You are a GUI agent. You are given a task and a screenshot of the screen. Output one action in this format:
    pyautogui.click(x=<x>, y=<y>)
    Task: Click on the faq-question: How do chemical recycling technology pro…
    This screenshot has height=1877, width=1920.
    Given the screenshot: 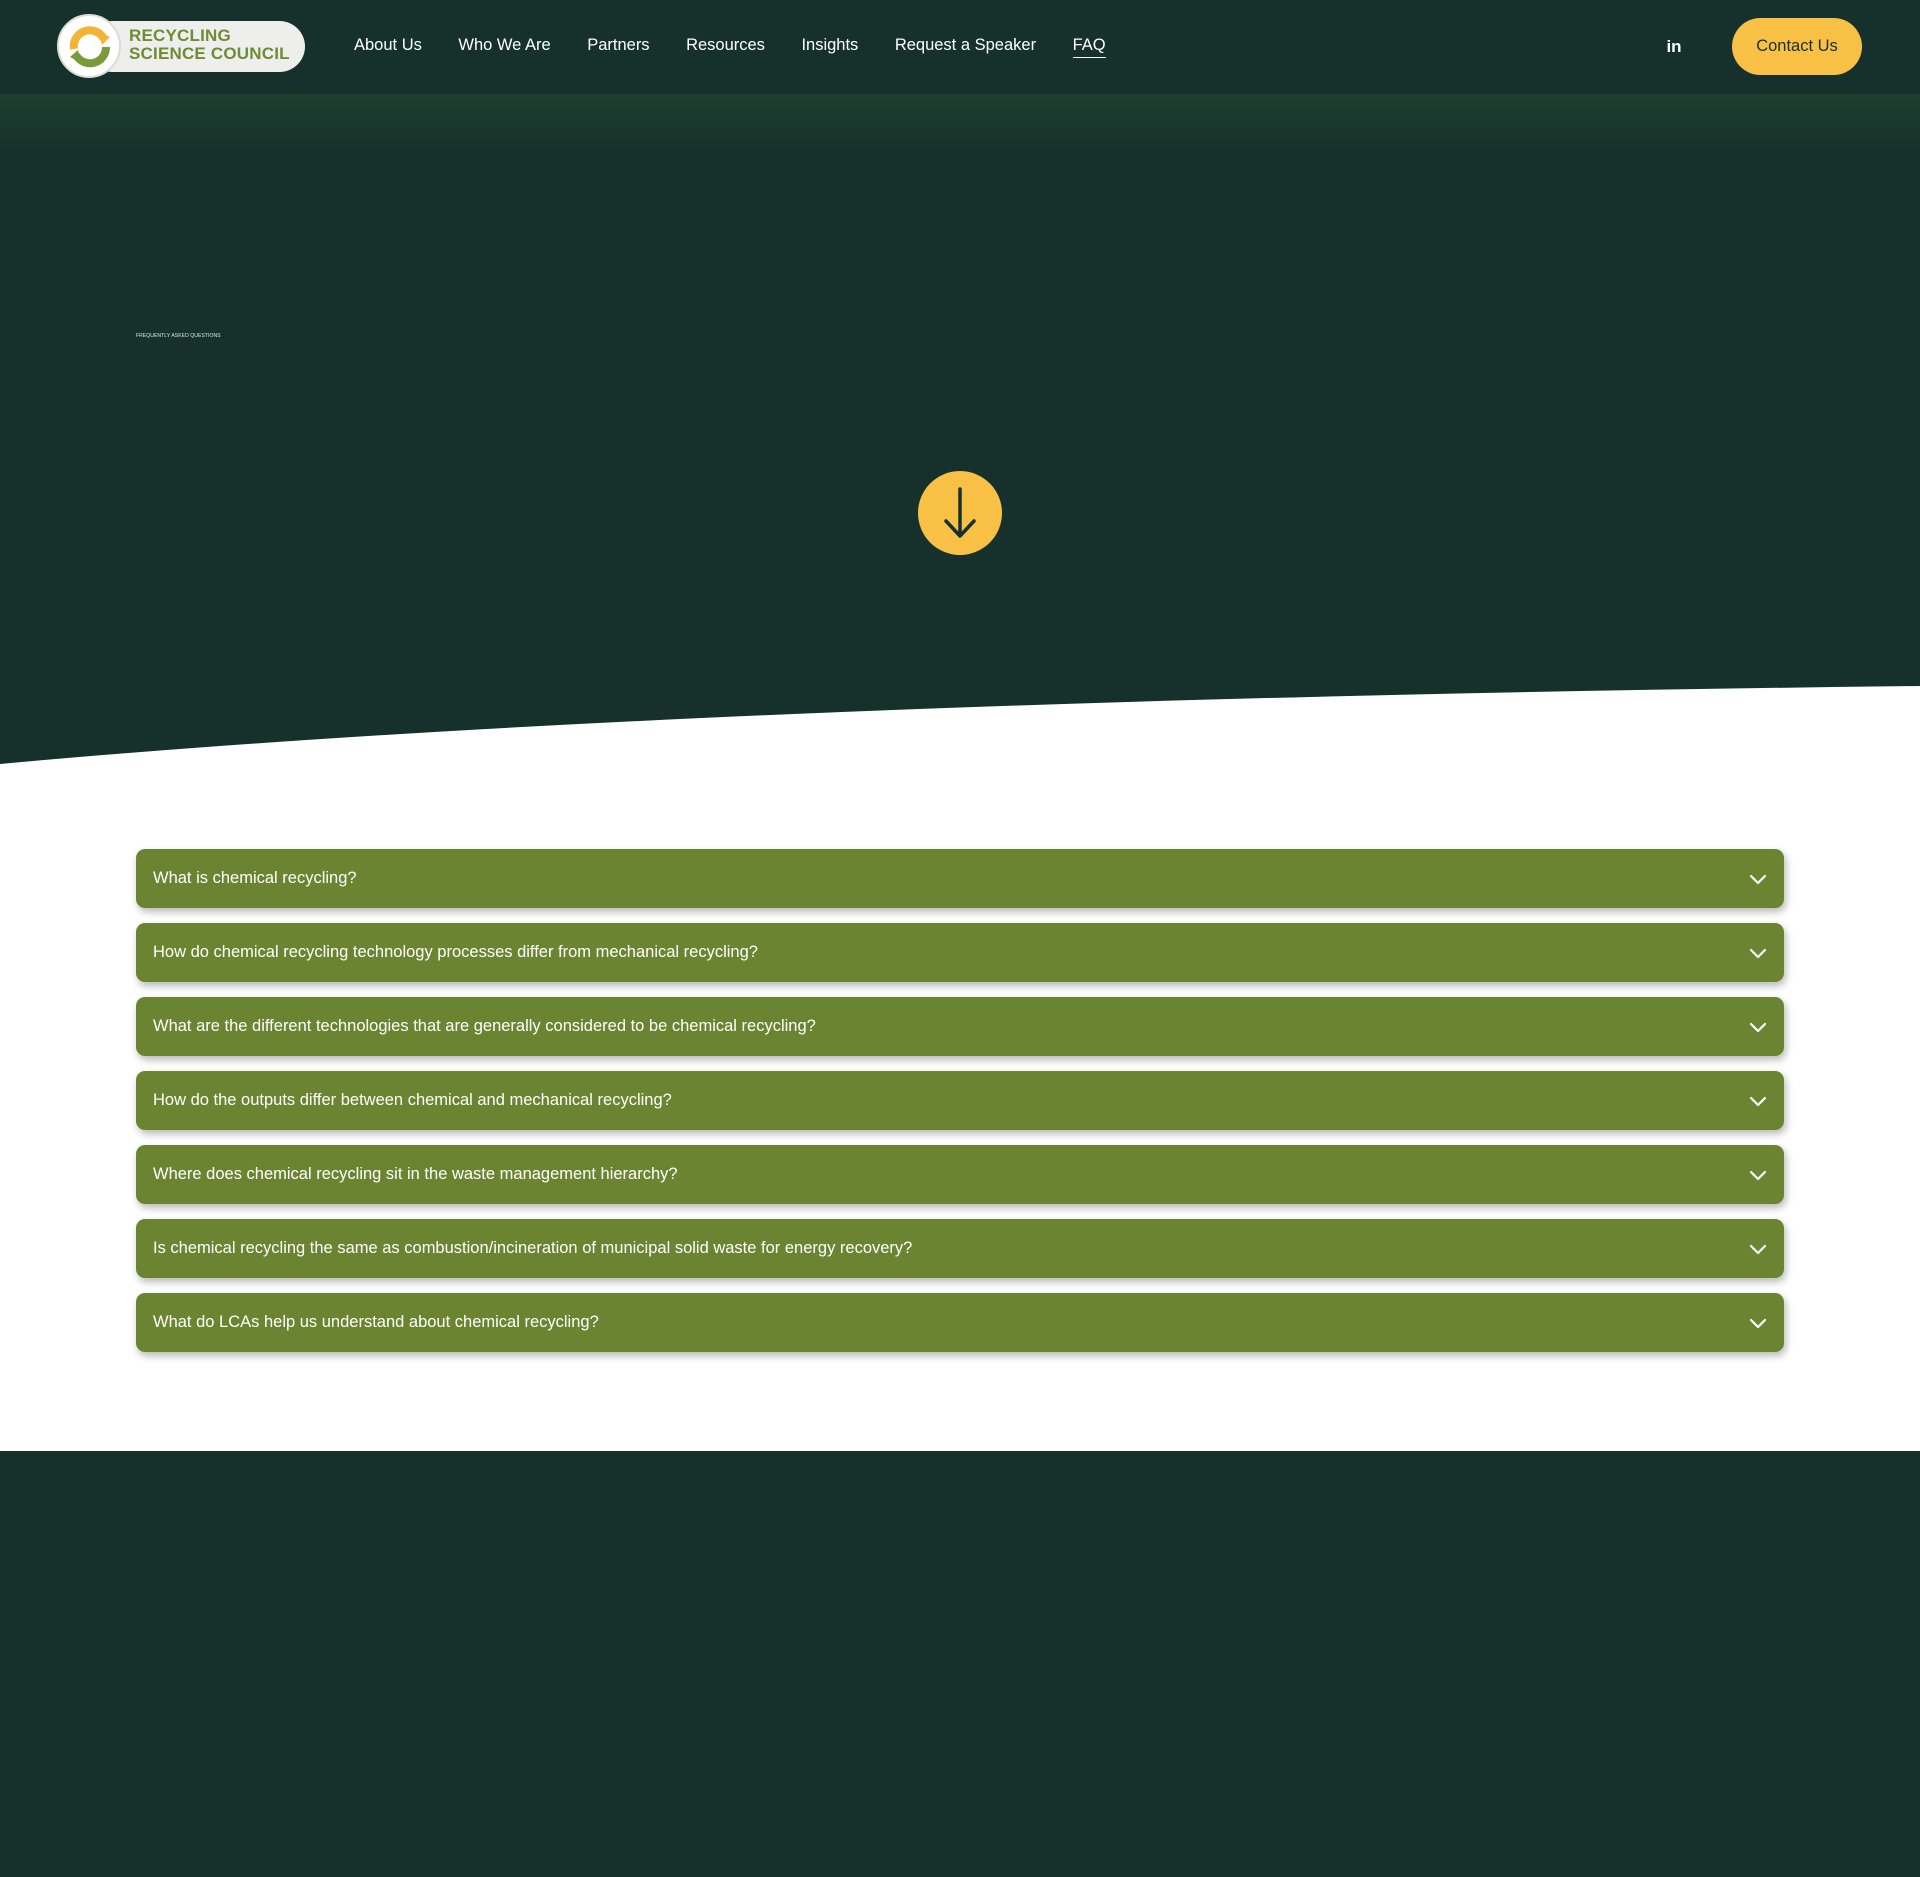 What is the action you would take?
    pyautogui.click(x=455, y=952)
    